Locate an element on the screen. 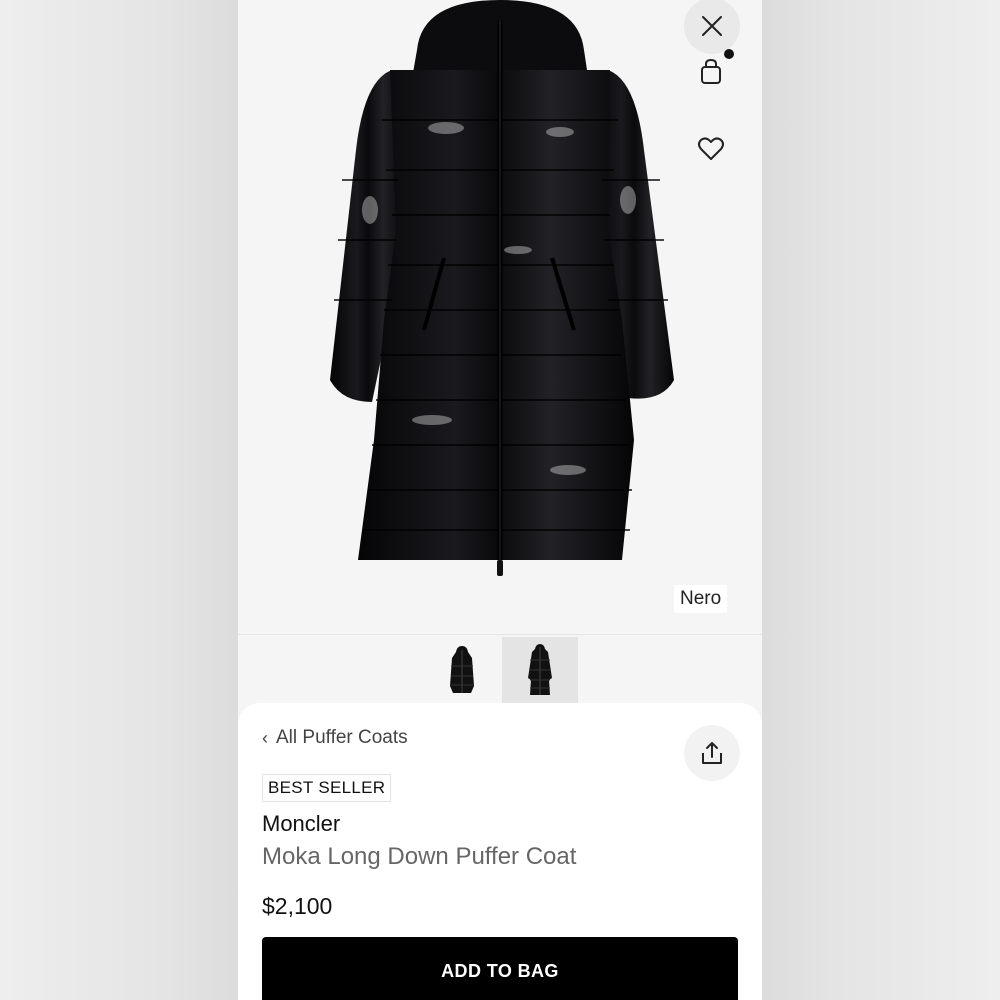 The width and height of the screenshot is (1000, 1000). add-to-bag-button: ADD TO BAG is located at coordinates (500, 968).